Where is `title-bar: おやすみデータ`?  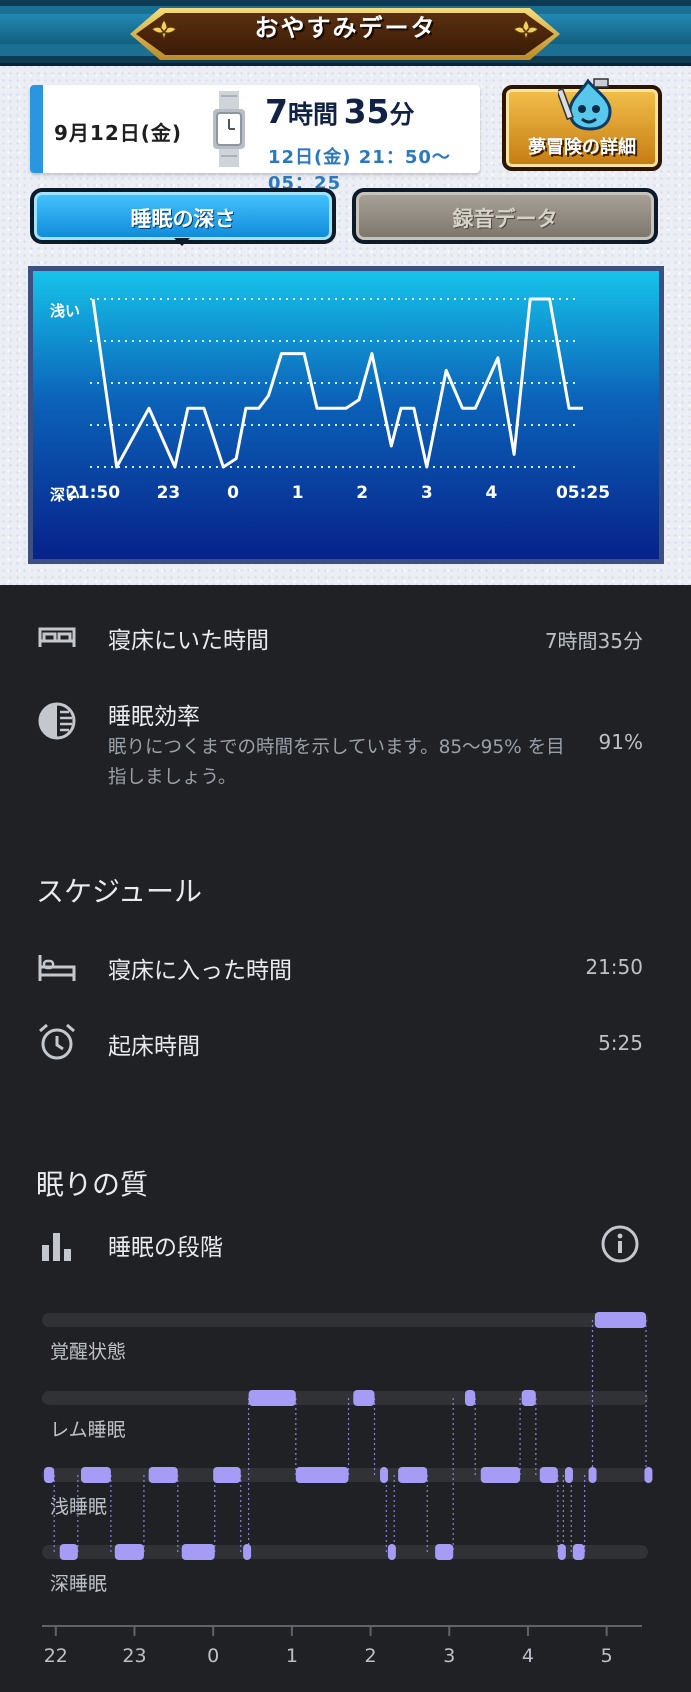 title-bar: おやすみデータ is located at coordinates (345, 33).